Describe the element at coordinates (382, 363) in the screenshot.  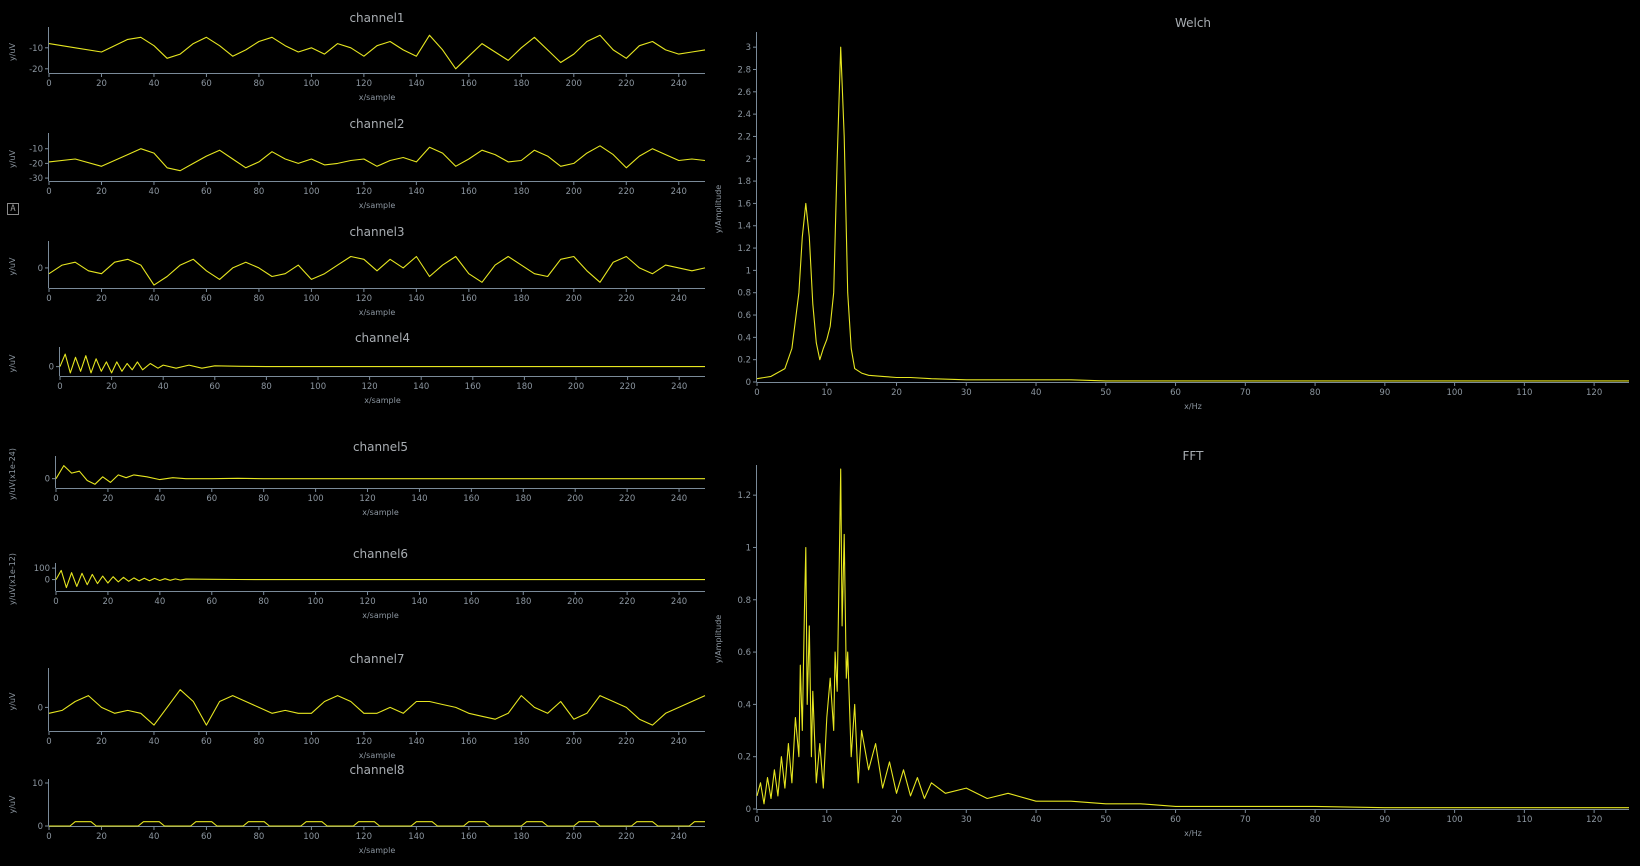
I see `series-line-channel4` at that location.